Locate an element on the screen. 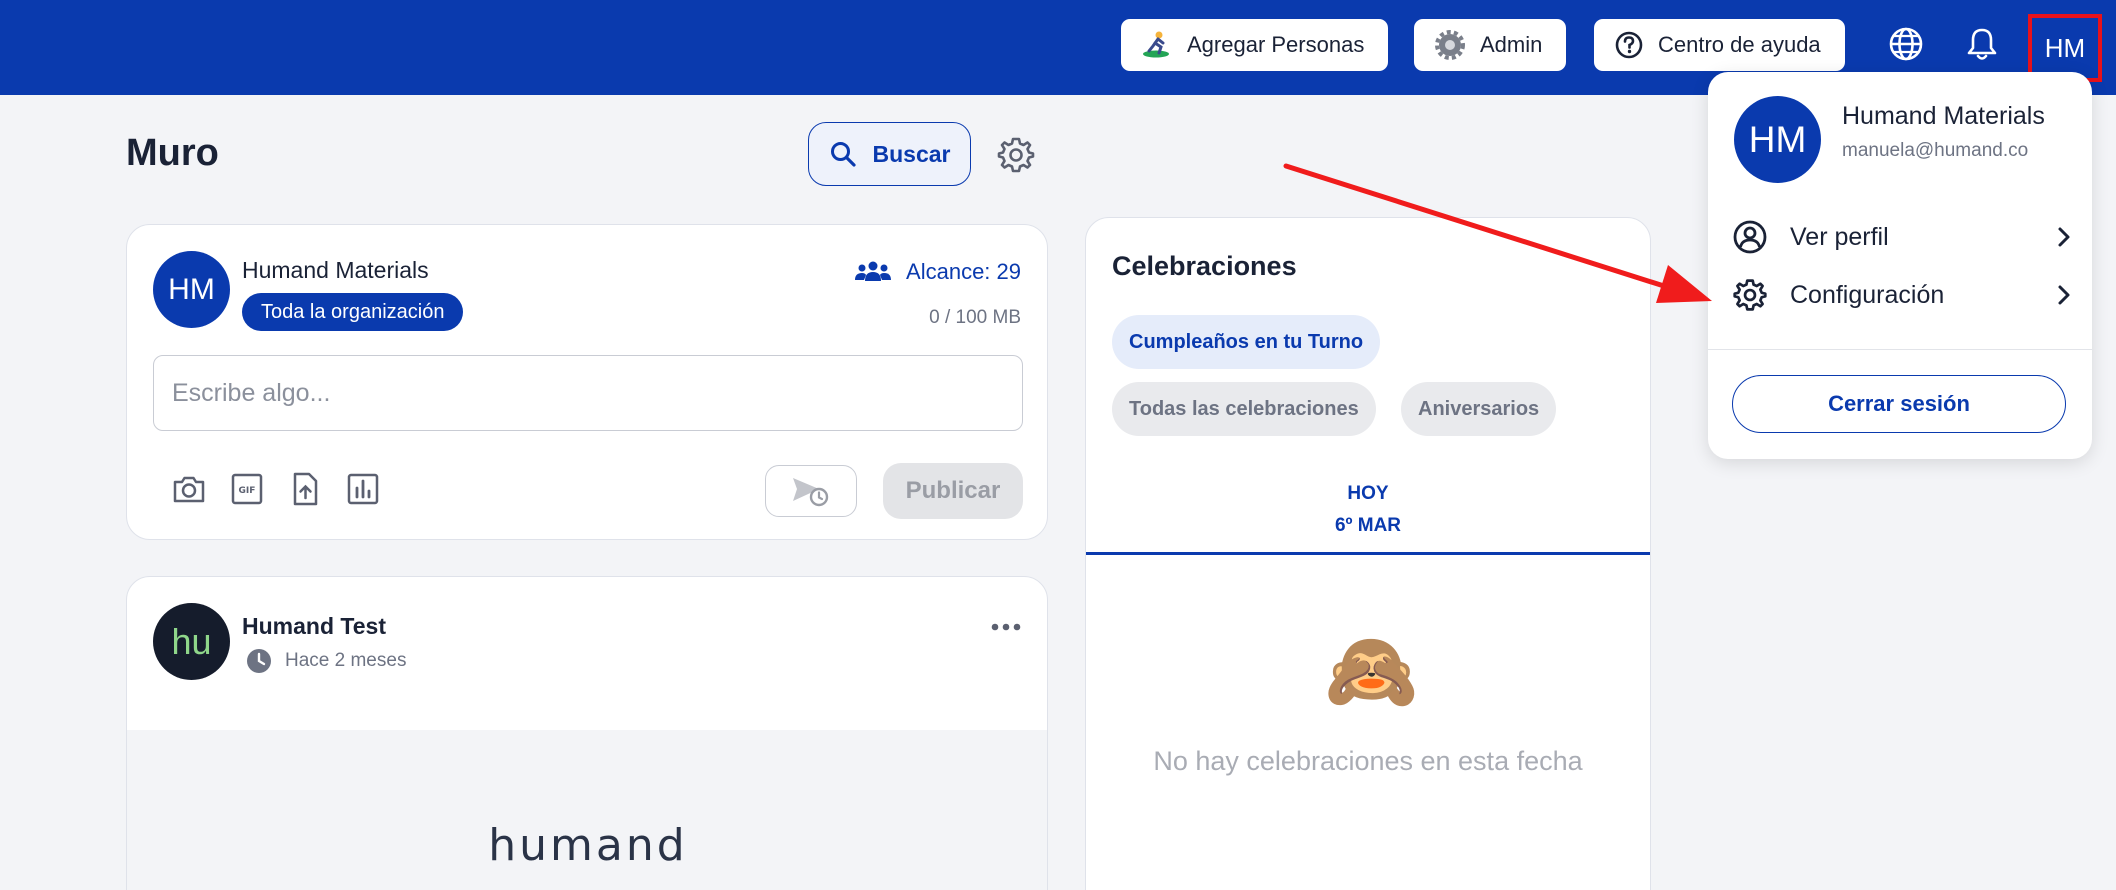 The width and height of the screenshot is (2116, 890). empty-state-message: No hay celebraciones en esta fecha is located at coordinates (1368, 761).